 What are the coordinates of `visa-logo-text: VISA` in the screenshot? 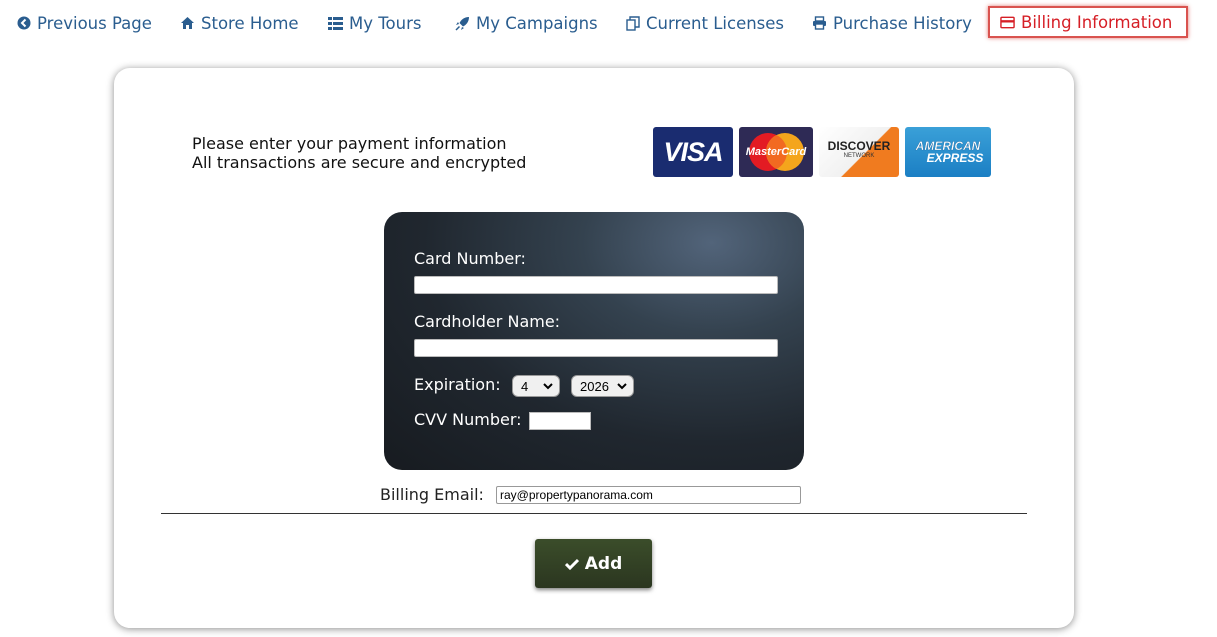 It's located at (693, 151).